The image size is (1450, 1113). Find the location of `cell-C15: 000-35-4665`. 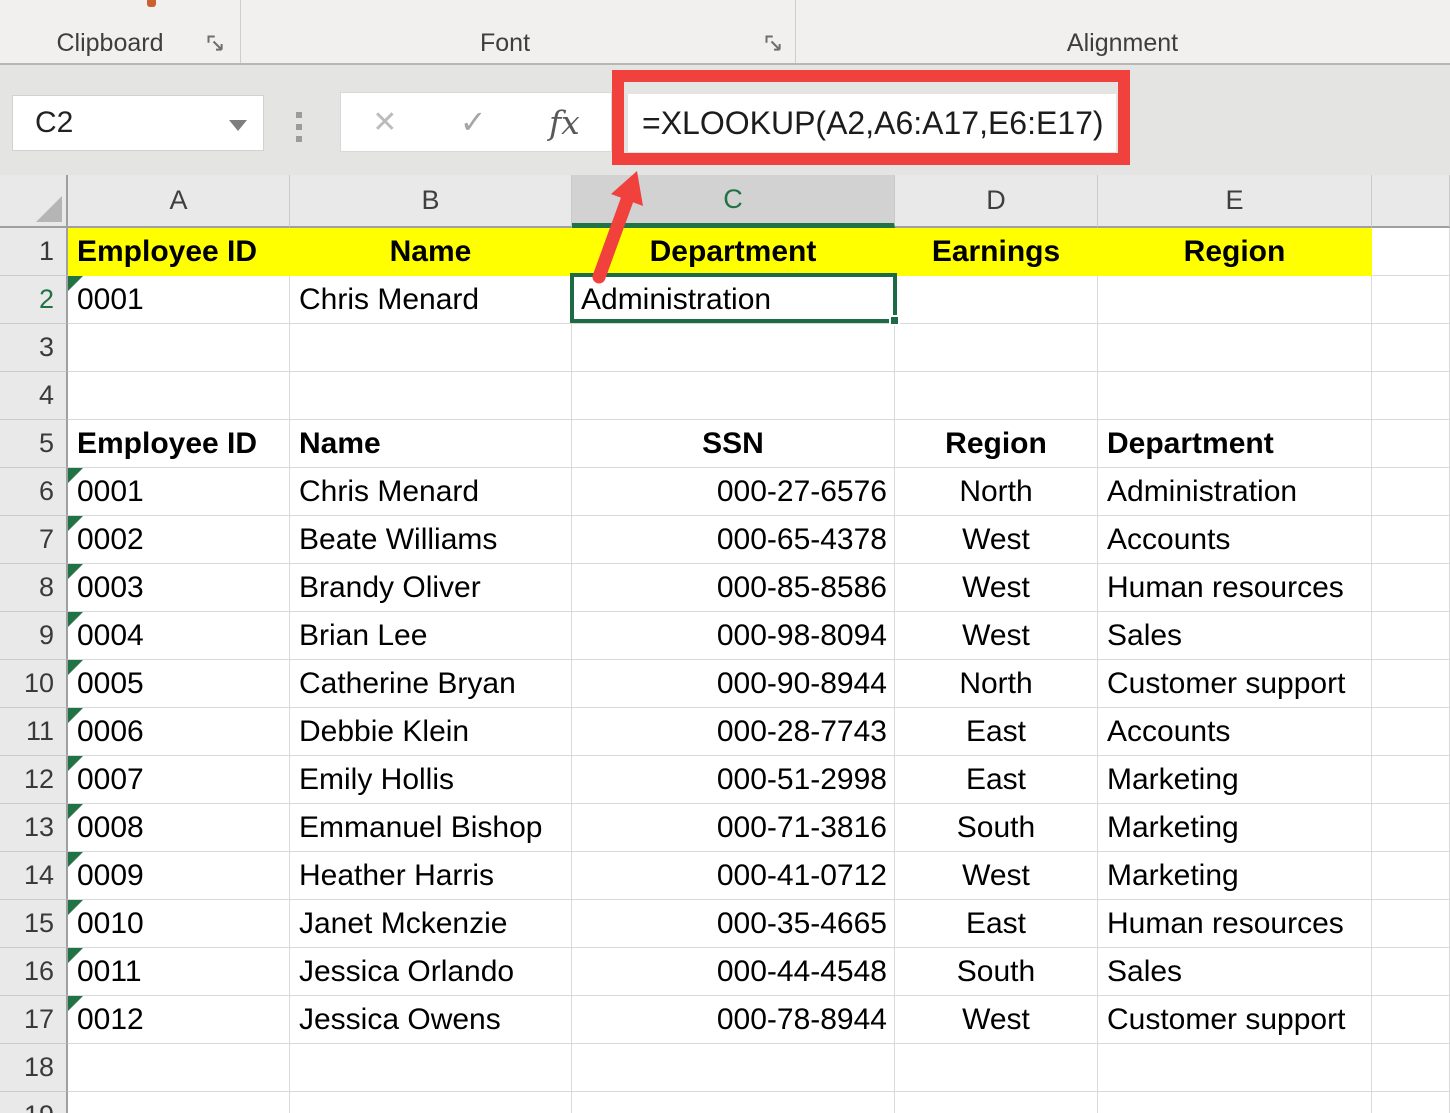

cell-C15: 000-35-4665 is located at coordinates (733, 924).